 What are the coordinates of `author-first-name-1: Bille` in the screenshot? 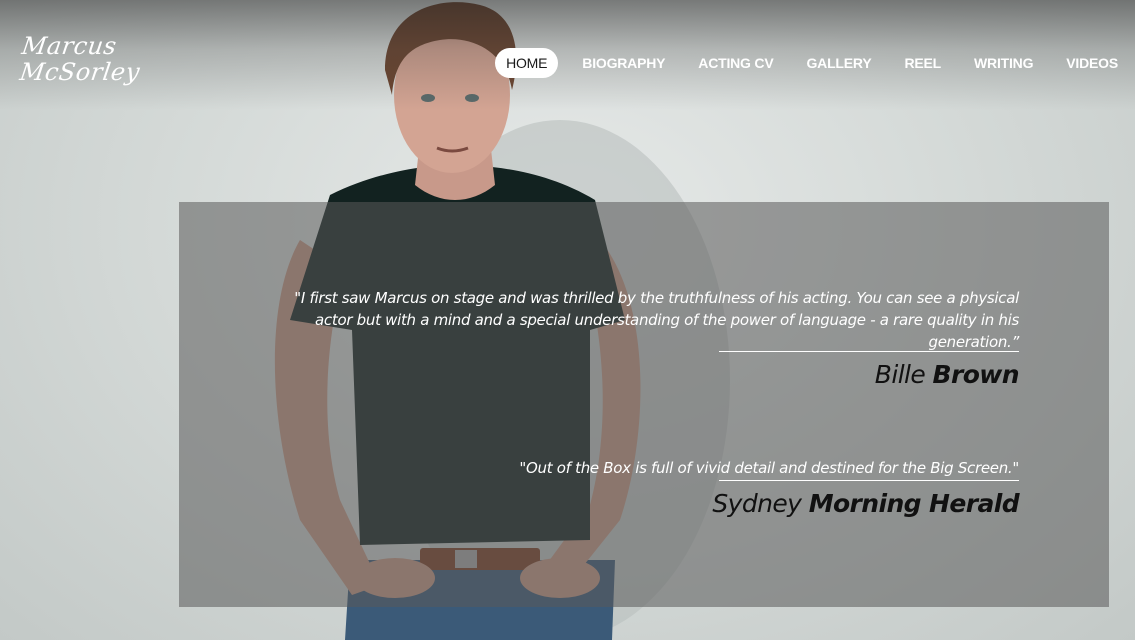 It's located at (900, 374).